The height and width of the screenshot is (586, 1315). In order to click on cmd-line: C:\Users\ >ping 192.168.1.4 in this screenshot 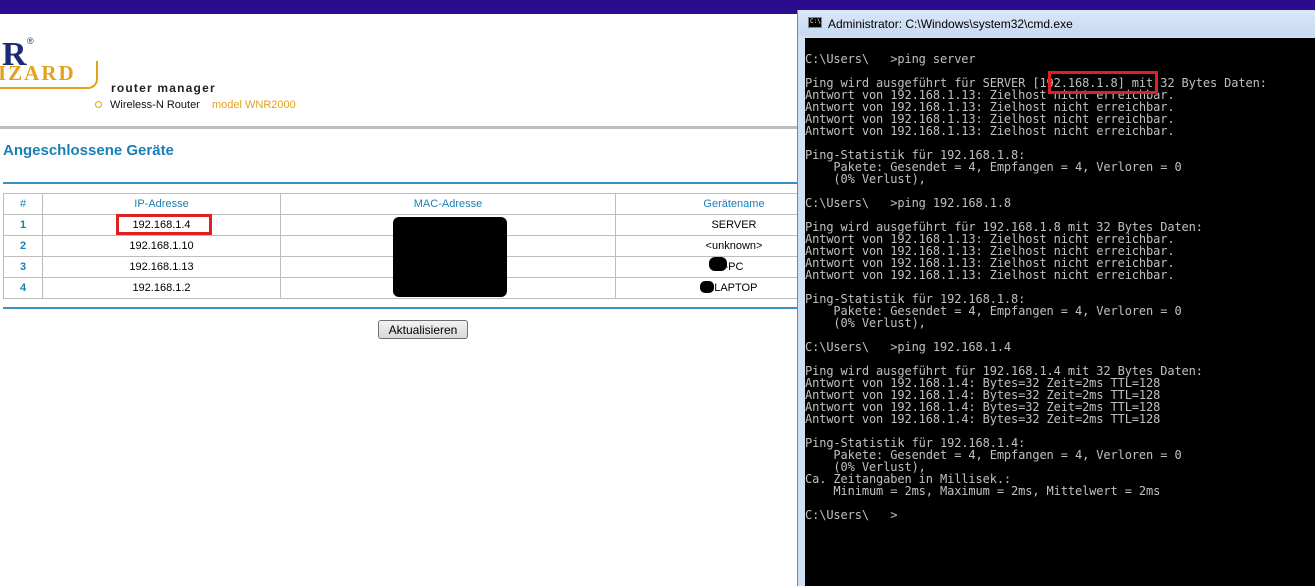, I will do `click(908, 347)`.